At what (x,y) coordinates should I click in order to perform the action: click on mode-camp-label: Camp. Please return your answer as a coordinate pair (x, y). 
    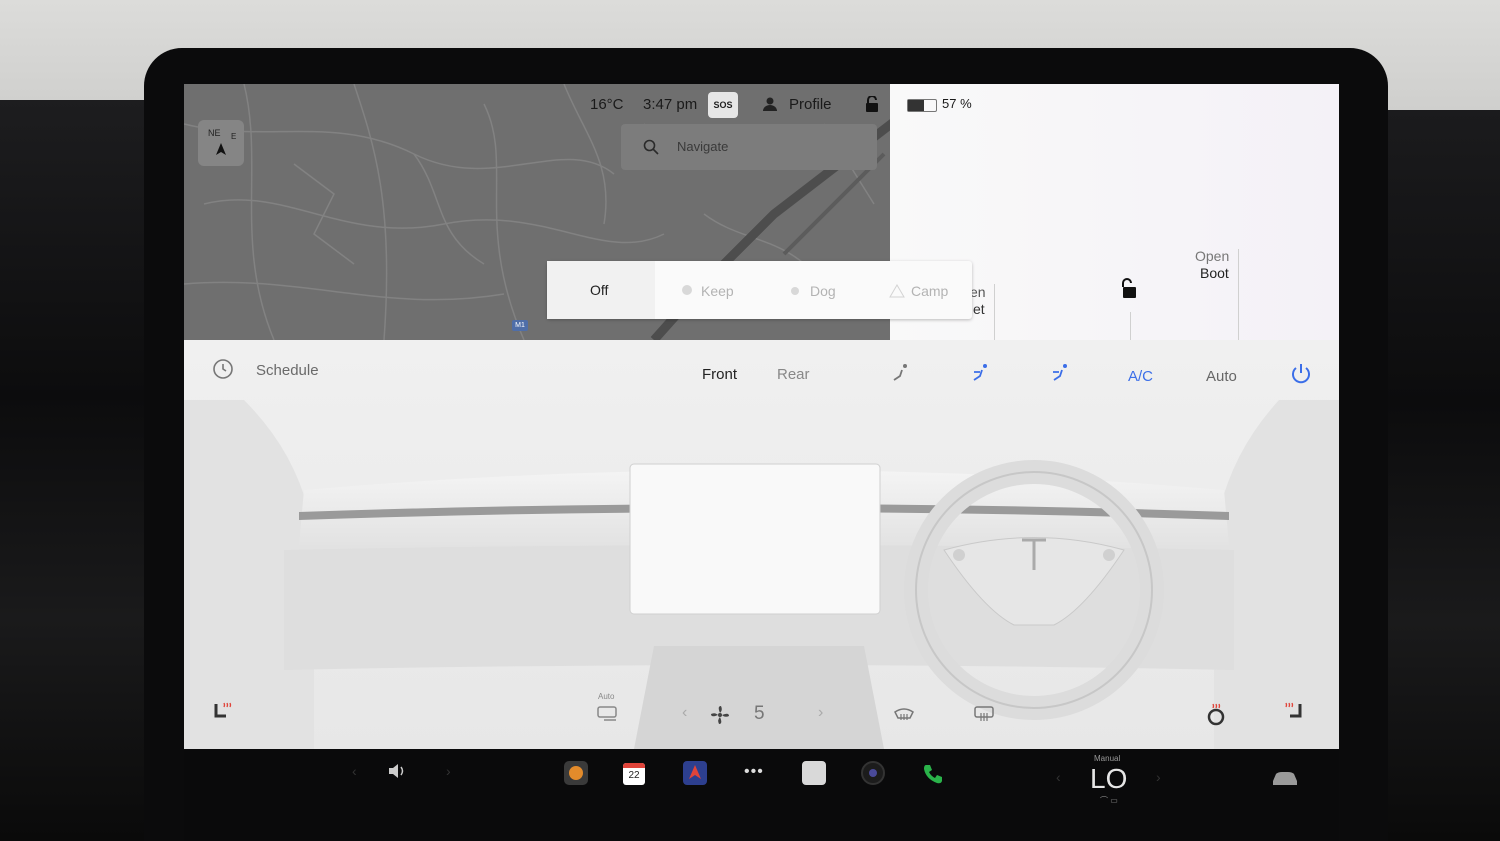
    Looking at the image, I should click on (930, 291).